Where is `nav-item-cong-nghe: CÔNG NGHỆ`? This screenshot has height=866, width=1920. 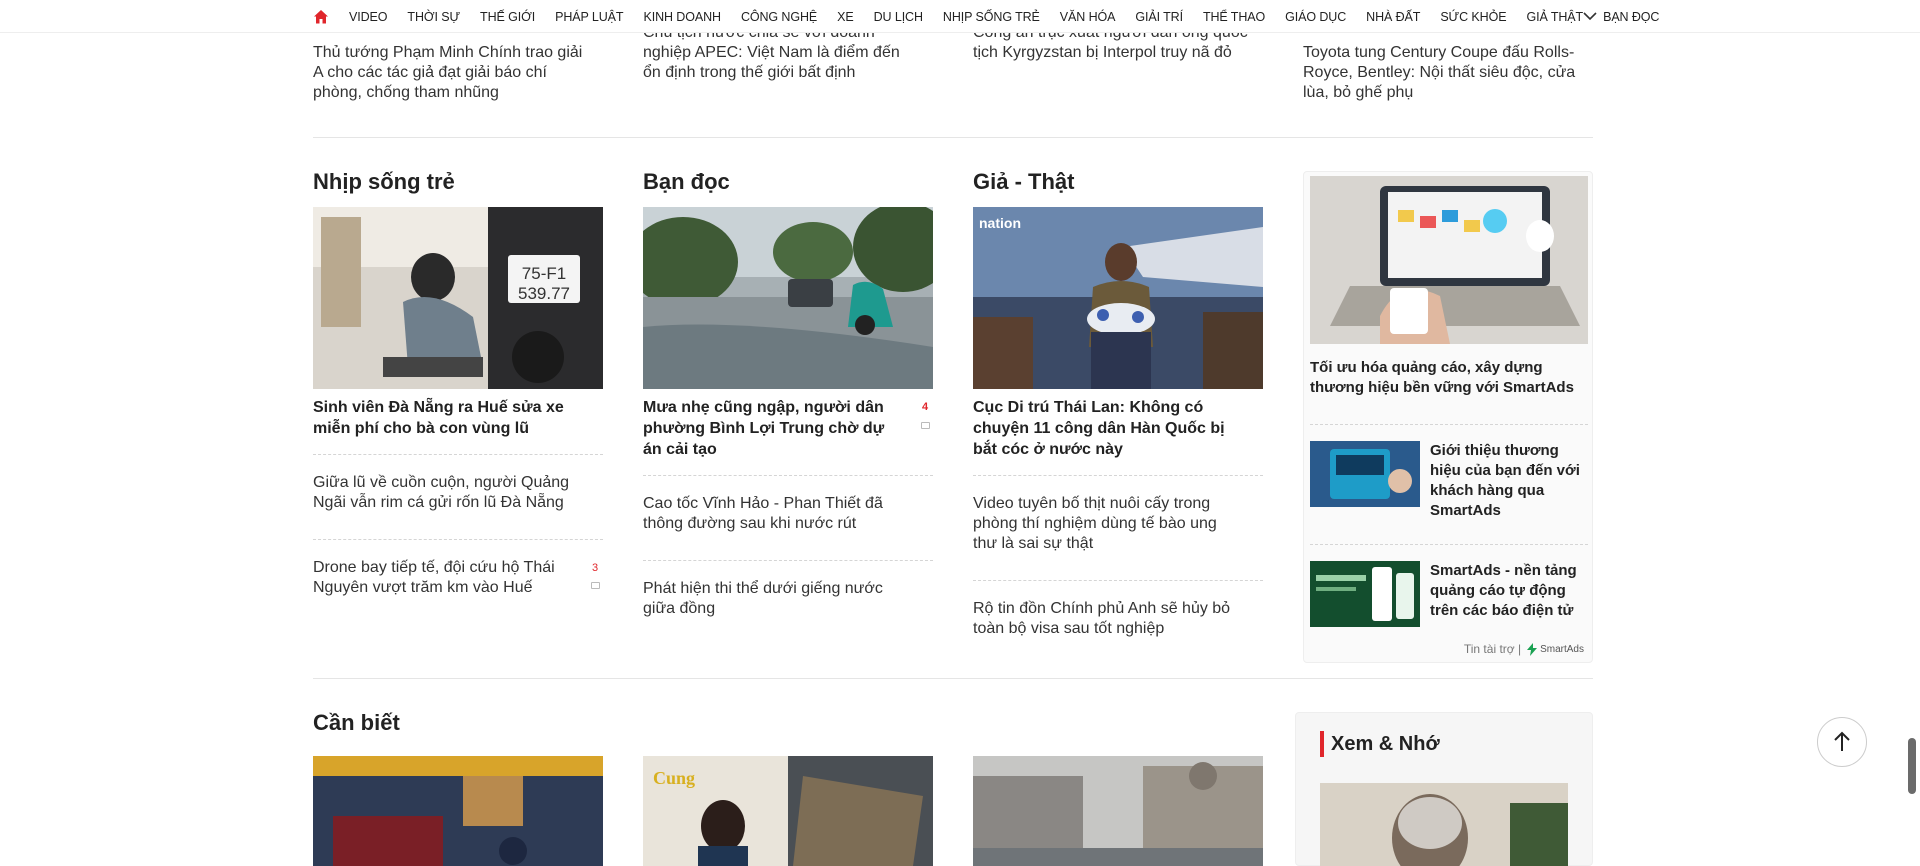 nav-item-cong-nghe: CÔNG NGHỆ is located at coordinates (779, 17).